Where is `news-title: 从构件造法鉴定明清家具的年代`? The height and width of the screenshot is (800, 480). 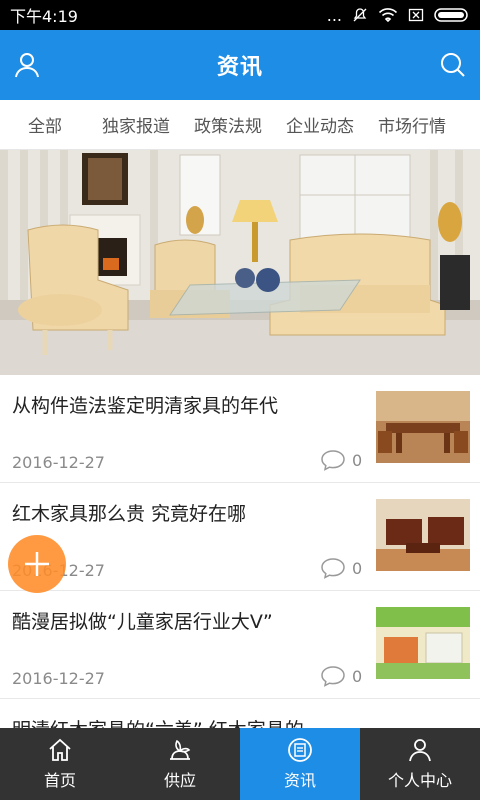 news-title: 从构件造法鉴定明清家具的年代 is located at coordinates (145, 406).